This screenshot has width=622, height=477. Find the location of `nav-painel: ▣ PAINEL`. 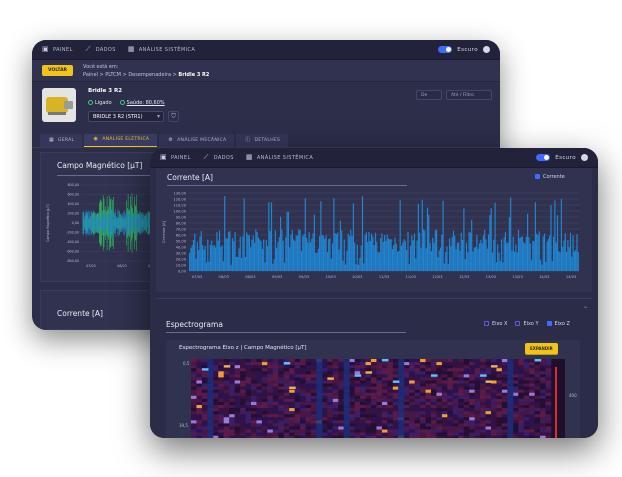

nav-painel: ▣ PAINEL is located at coordinates (57, 49).